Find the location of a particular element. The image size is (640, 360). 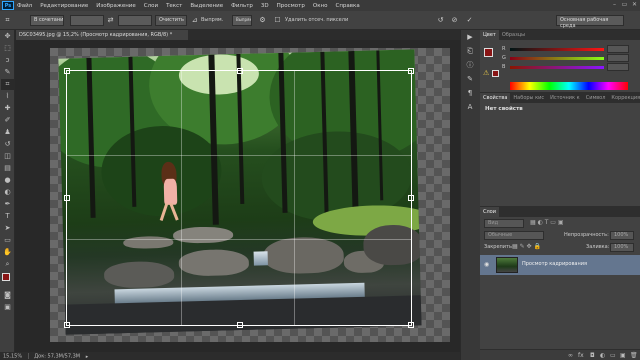

slider-blue: B is located at coordinates (560, 67).